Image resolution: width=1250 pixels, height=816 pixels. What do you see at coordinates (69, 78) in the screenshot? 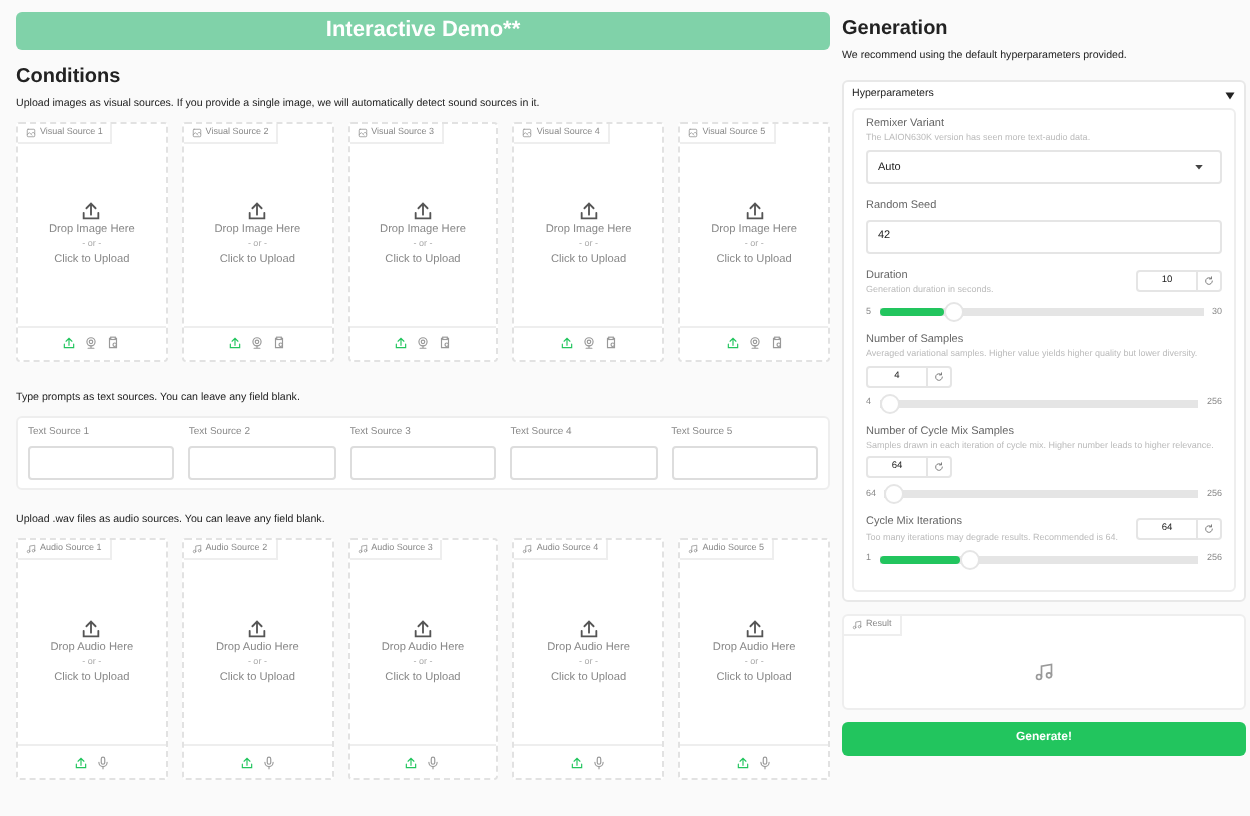
I see `section-title: Conditions` at bounding box center [69, 78].